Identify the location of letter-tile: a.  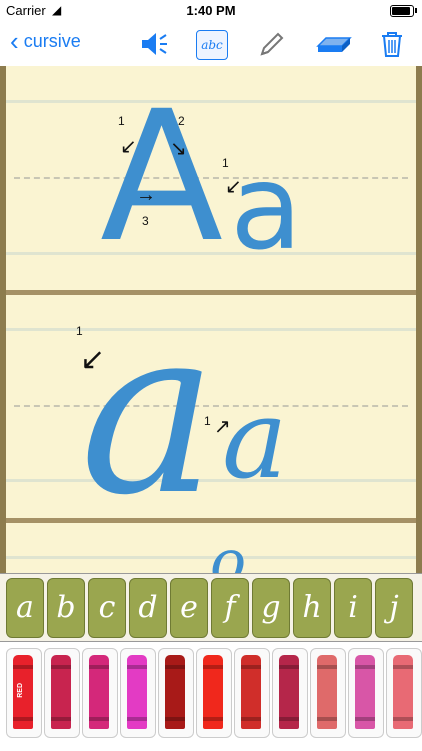
(25, 608).